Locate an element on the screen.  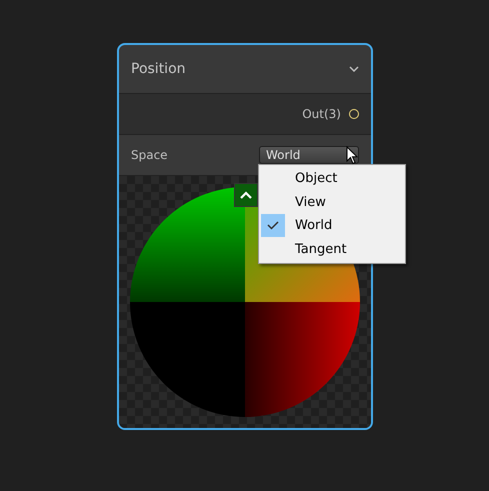
chevron-icon is located at coordinates (354, 69).